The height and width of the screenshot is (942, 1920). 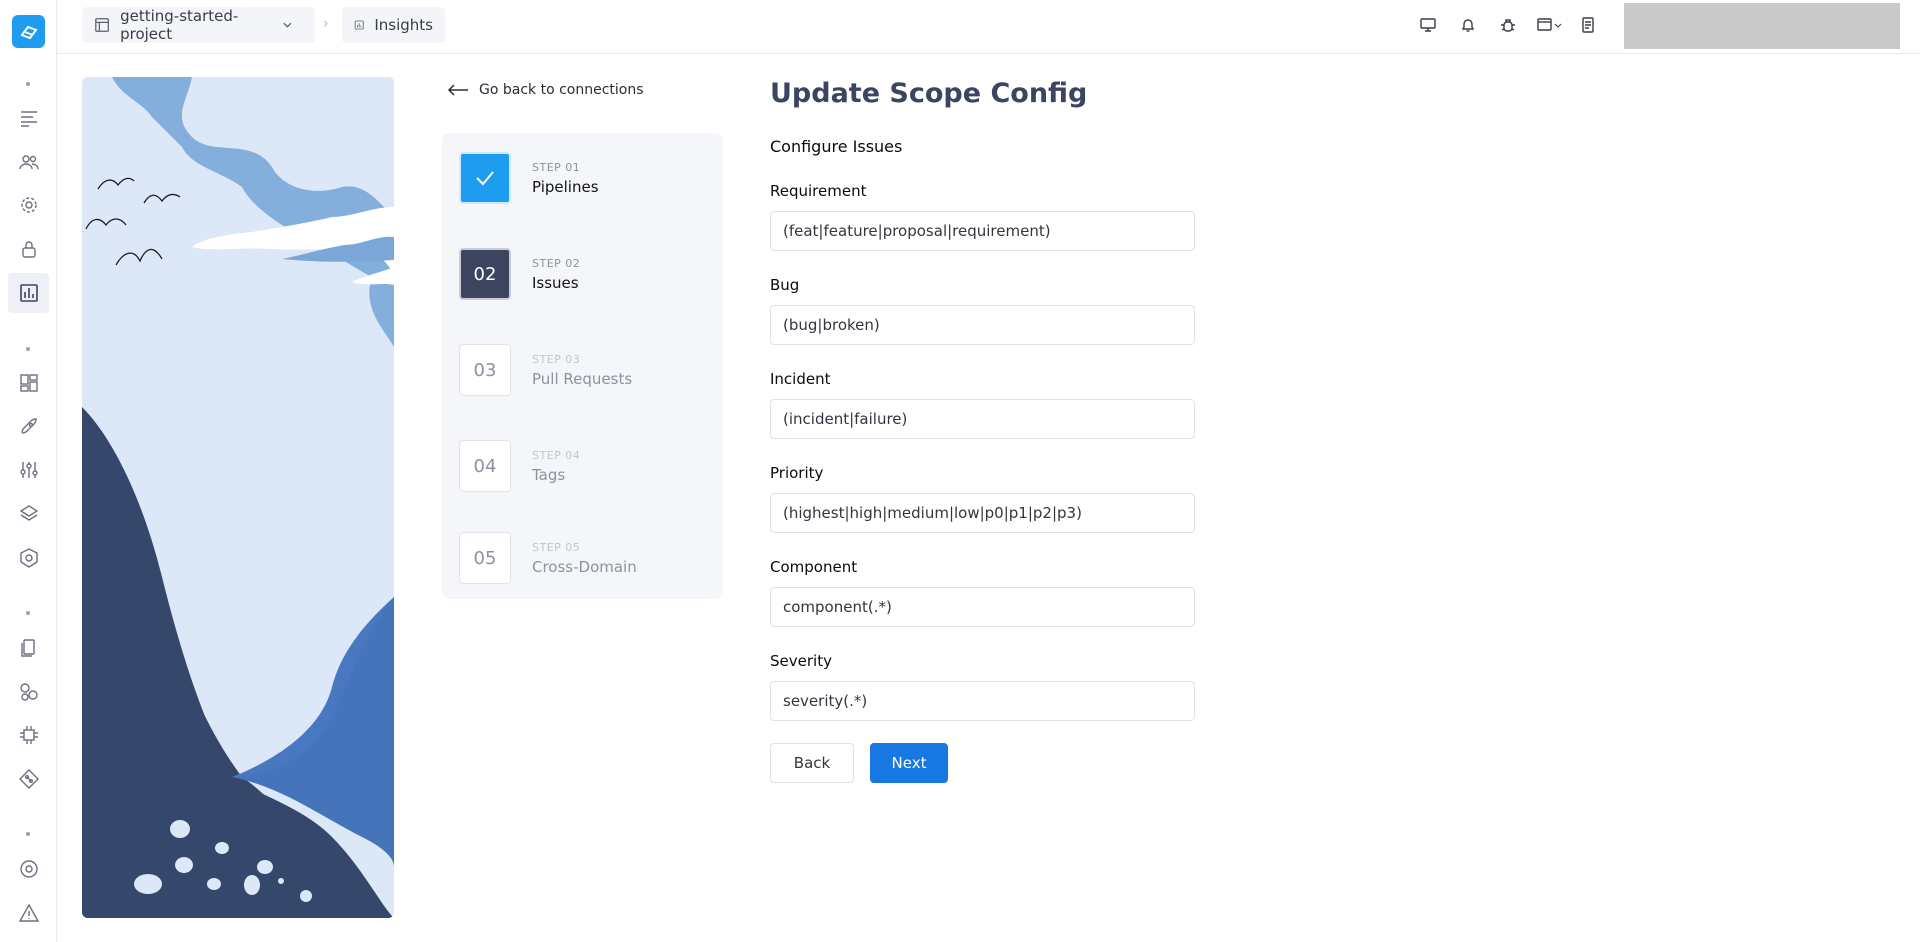 What do you see at coordinates (485, 370) in the screenshot?
I see `step-number-badge: 03` at bounding box center [485, 370].